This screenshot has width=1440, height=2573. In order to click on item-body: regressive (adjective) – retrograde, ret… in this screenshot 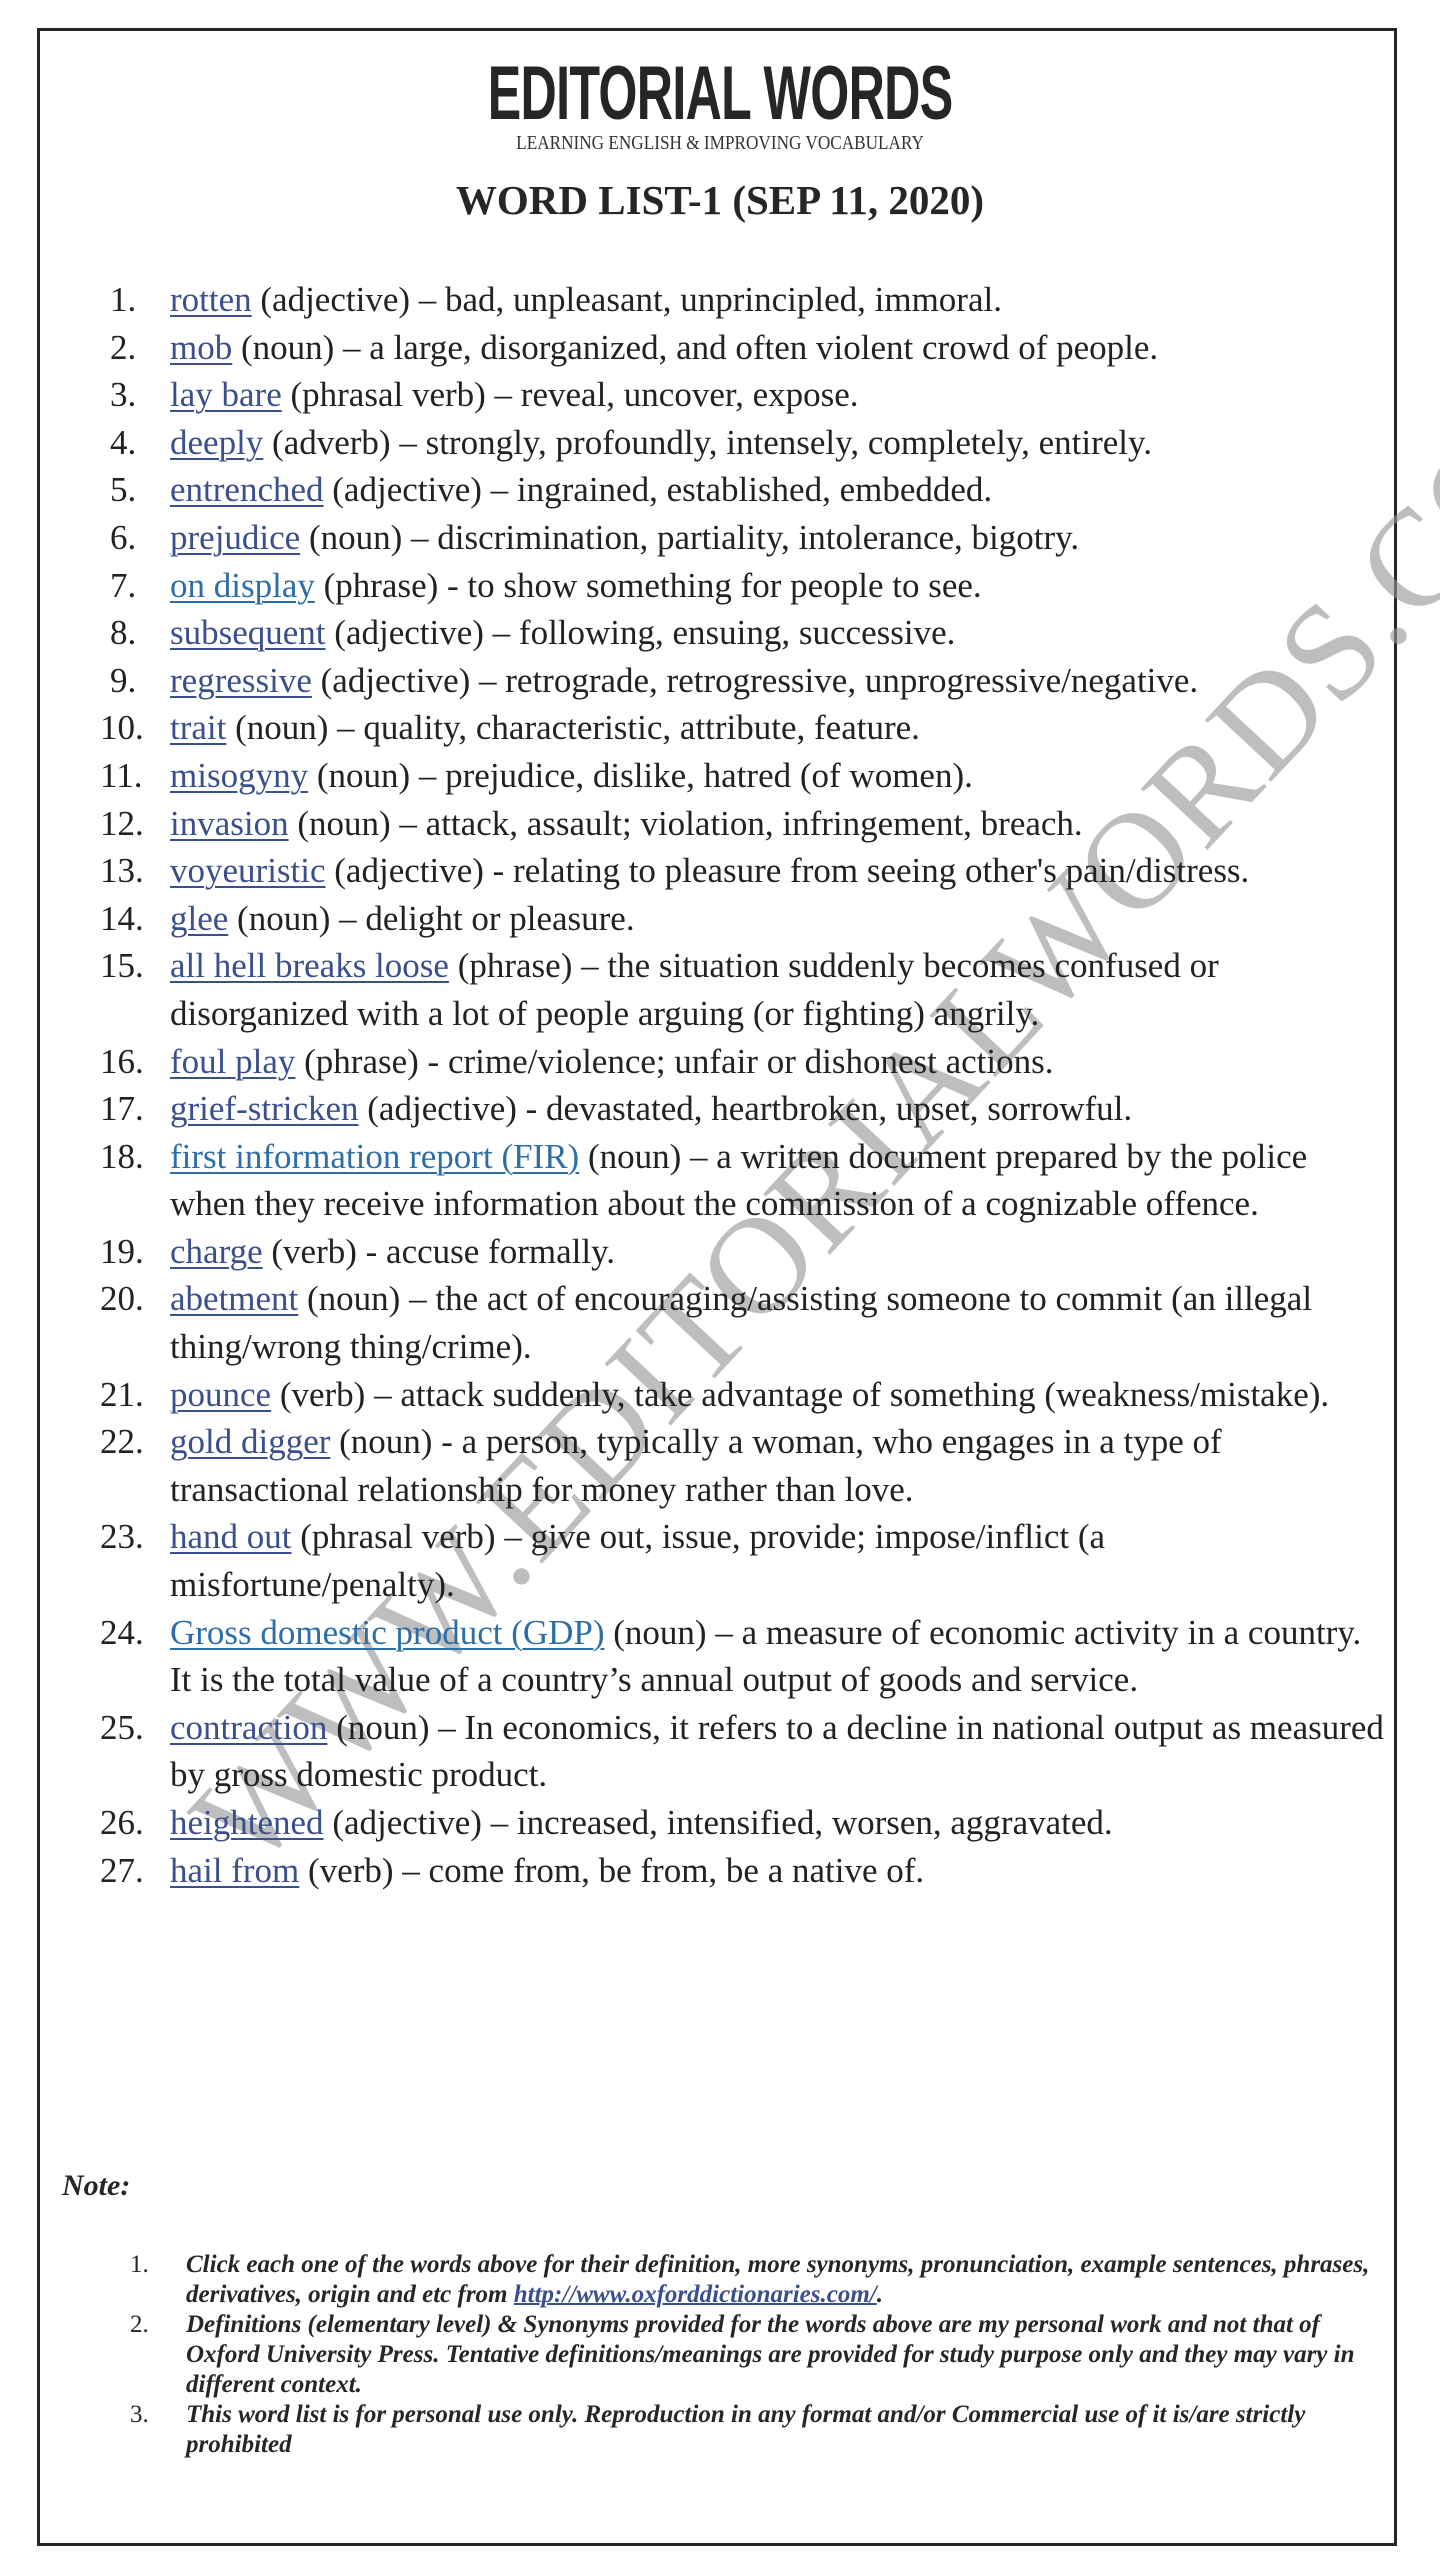, I will do `click(780, 681)`.